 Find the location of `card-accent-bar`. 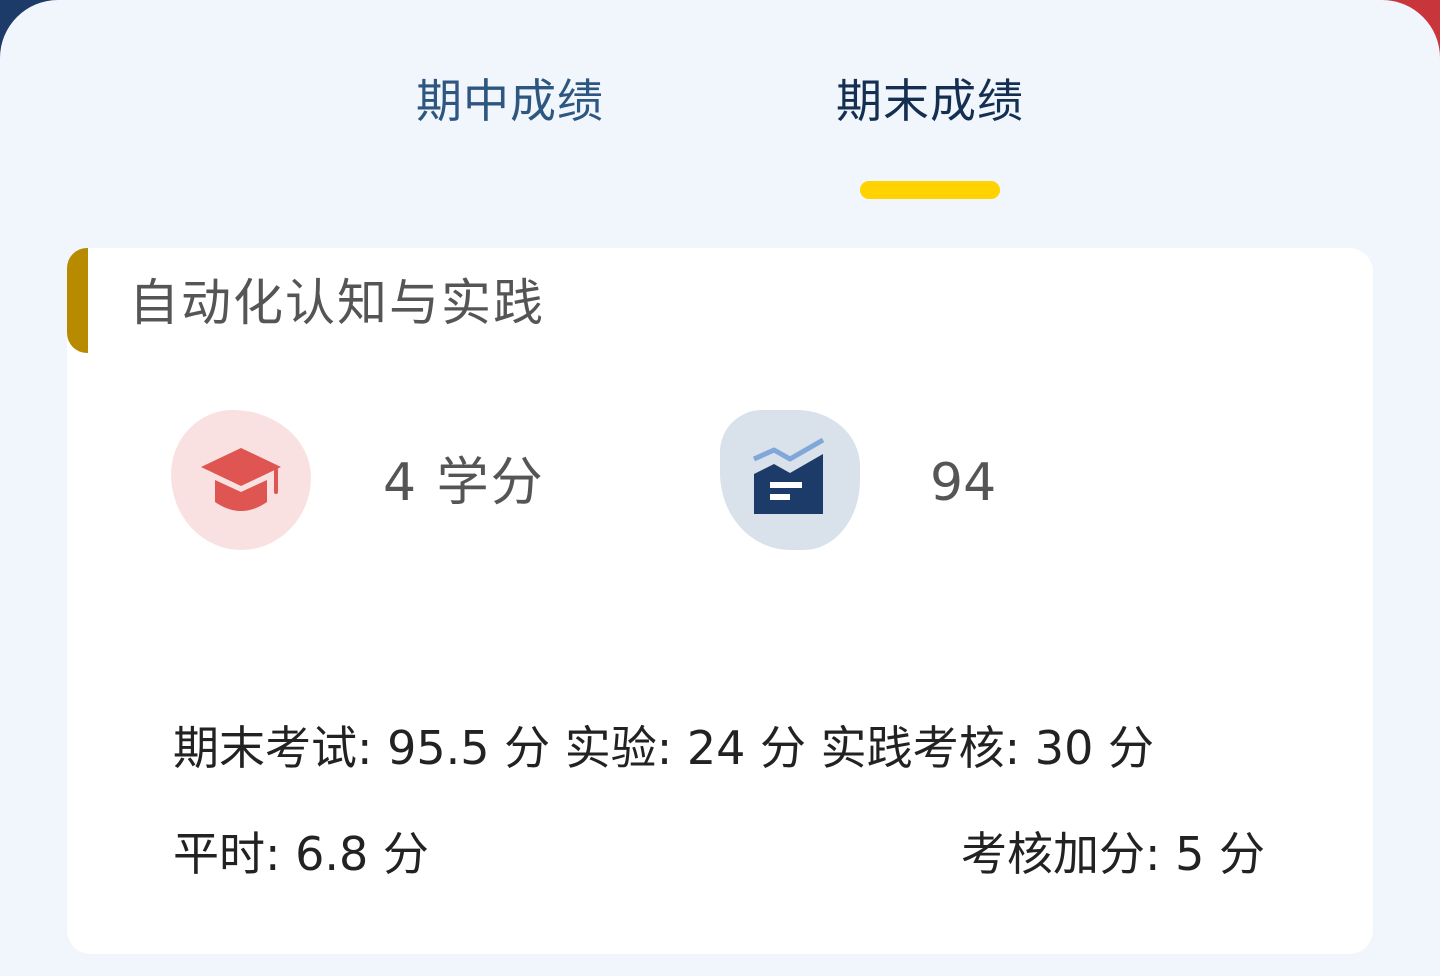

card-accent-bar is located at coordinates (77, 300).